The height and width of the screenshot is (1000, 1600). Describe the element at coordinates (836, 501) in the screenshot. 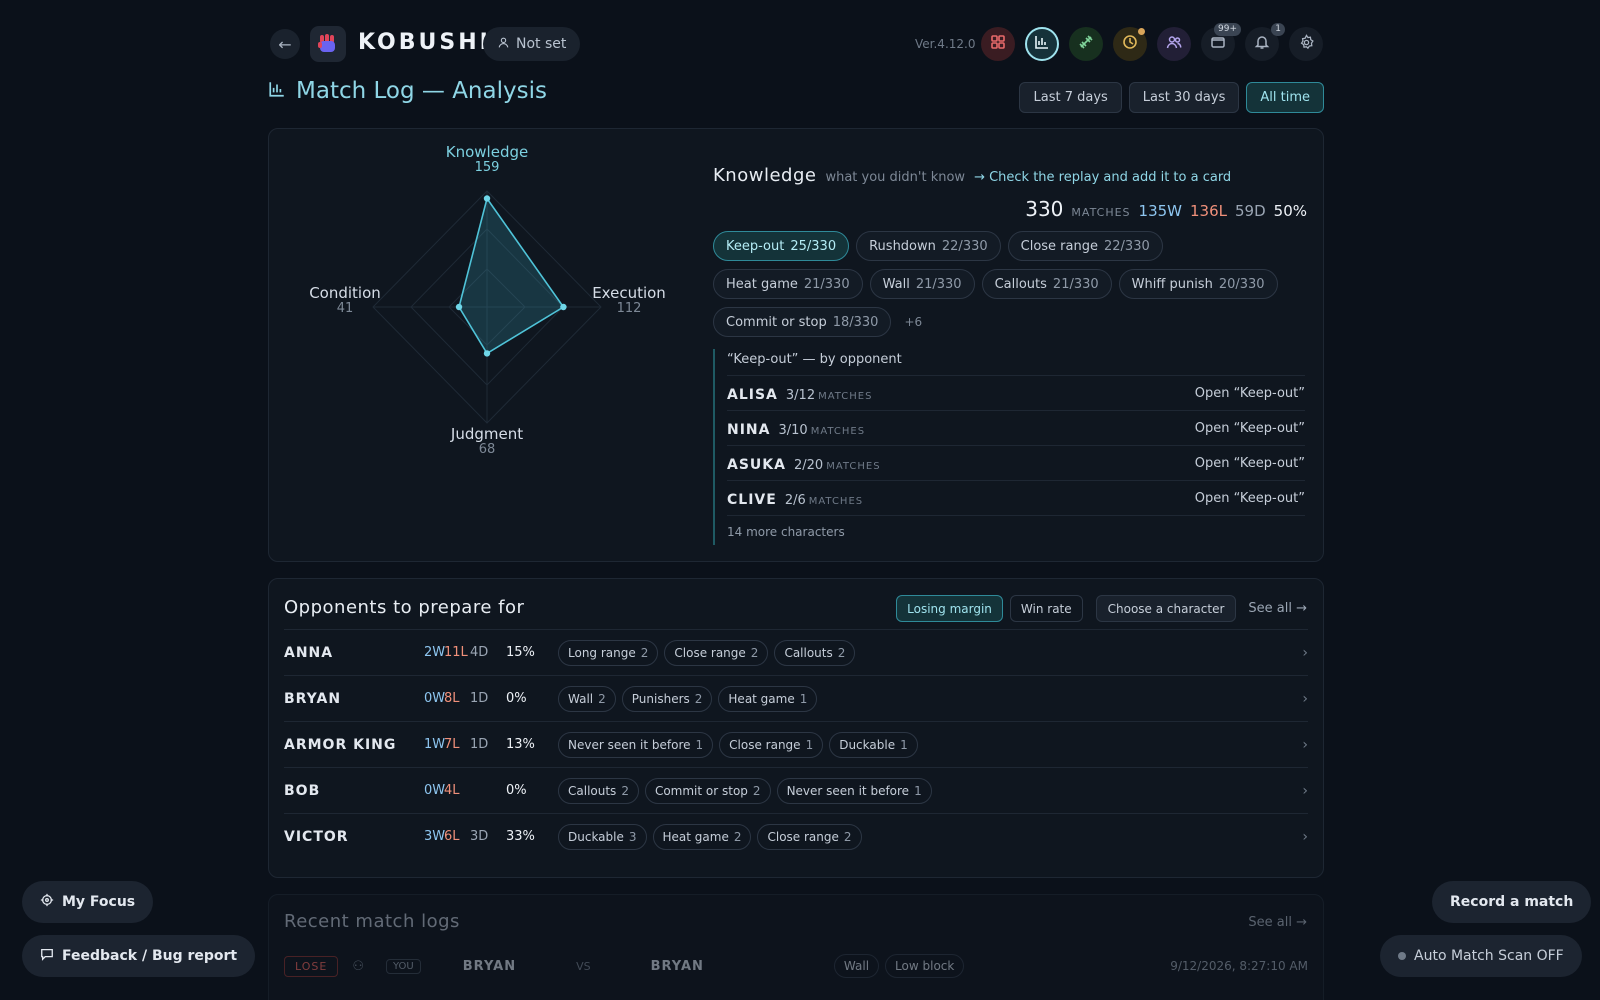

I see `matches-unit: MATCHES` at that location.